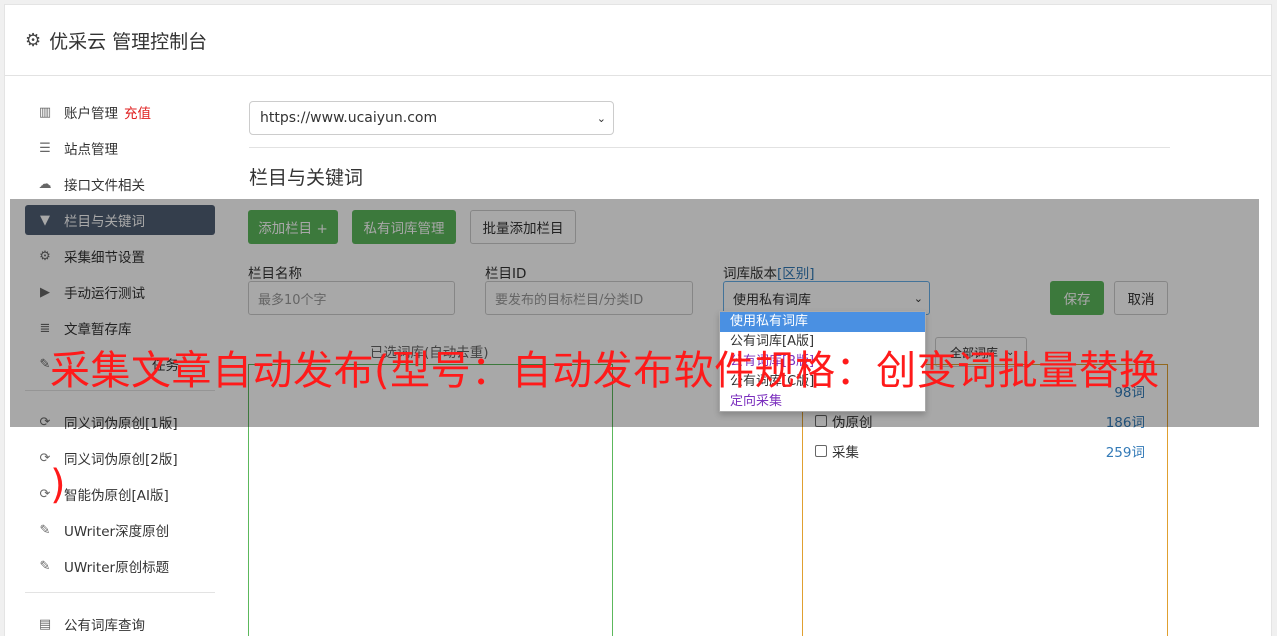  What do you see at coordinates (796, 274) in the screenshot?
I see `lib-diff-link: [区别]` at bounding box center [796, 274].